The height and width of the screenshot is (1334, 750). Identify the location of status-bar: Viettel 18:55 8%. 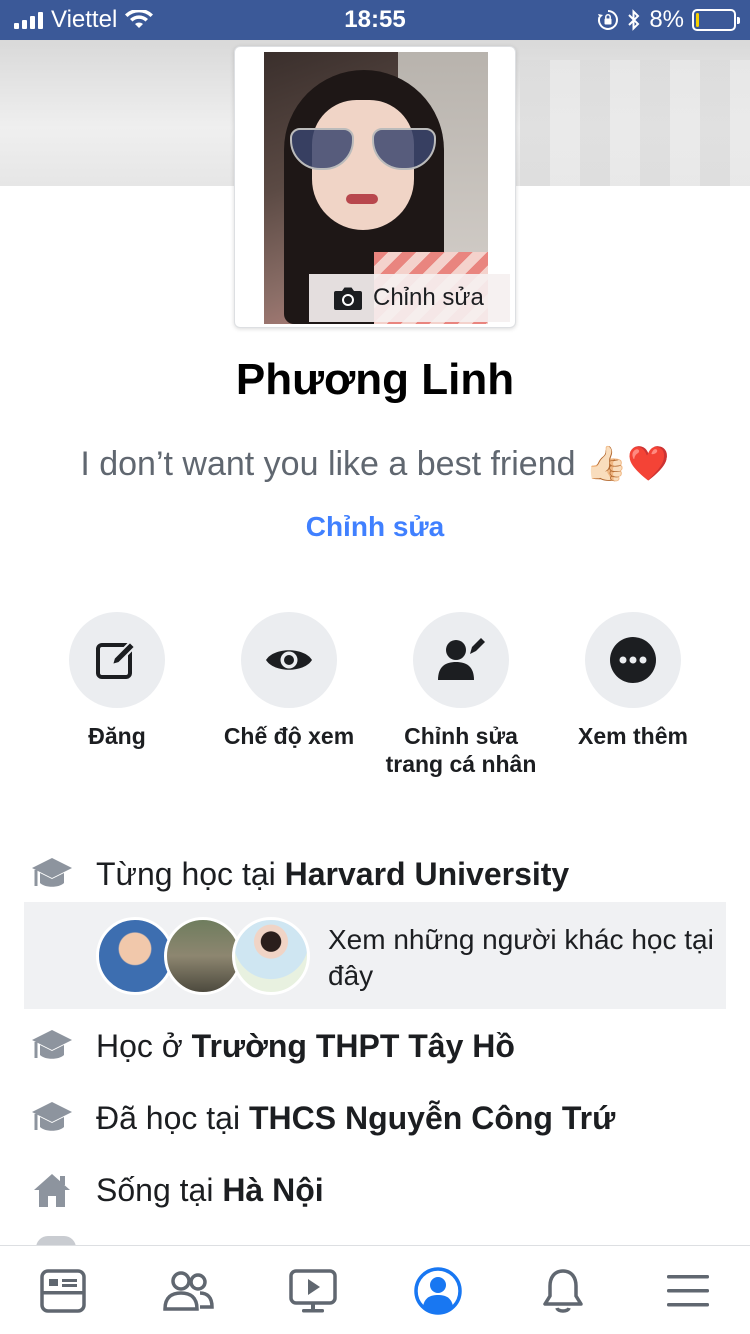
(375, 20).